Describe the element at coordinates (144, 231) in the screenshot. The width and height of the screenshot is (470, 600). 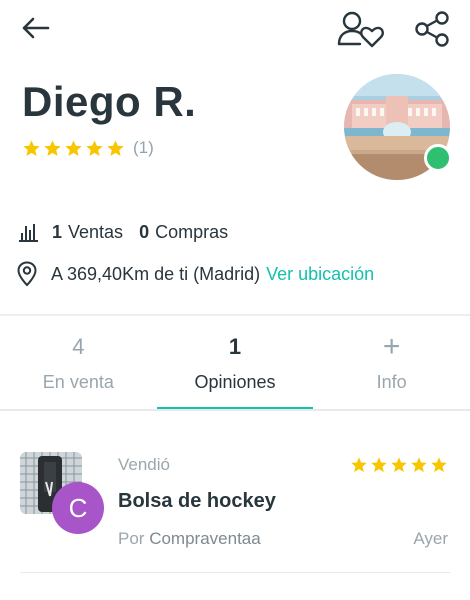
I see `purchases-count: 0` at that location.